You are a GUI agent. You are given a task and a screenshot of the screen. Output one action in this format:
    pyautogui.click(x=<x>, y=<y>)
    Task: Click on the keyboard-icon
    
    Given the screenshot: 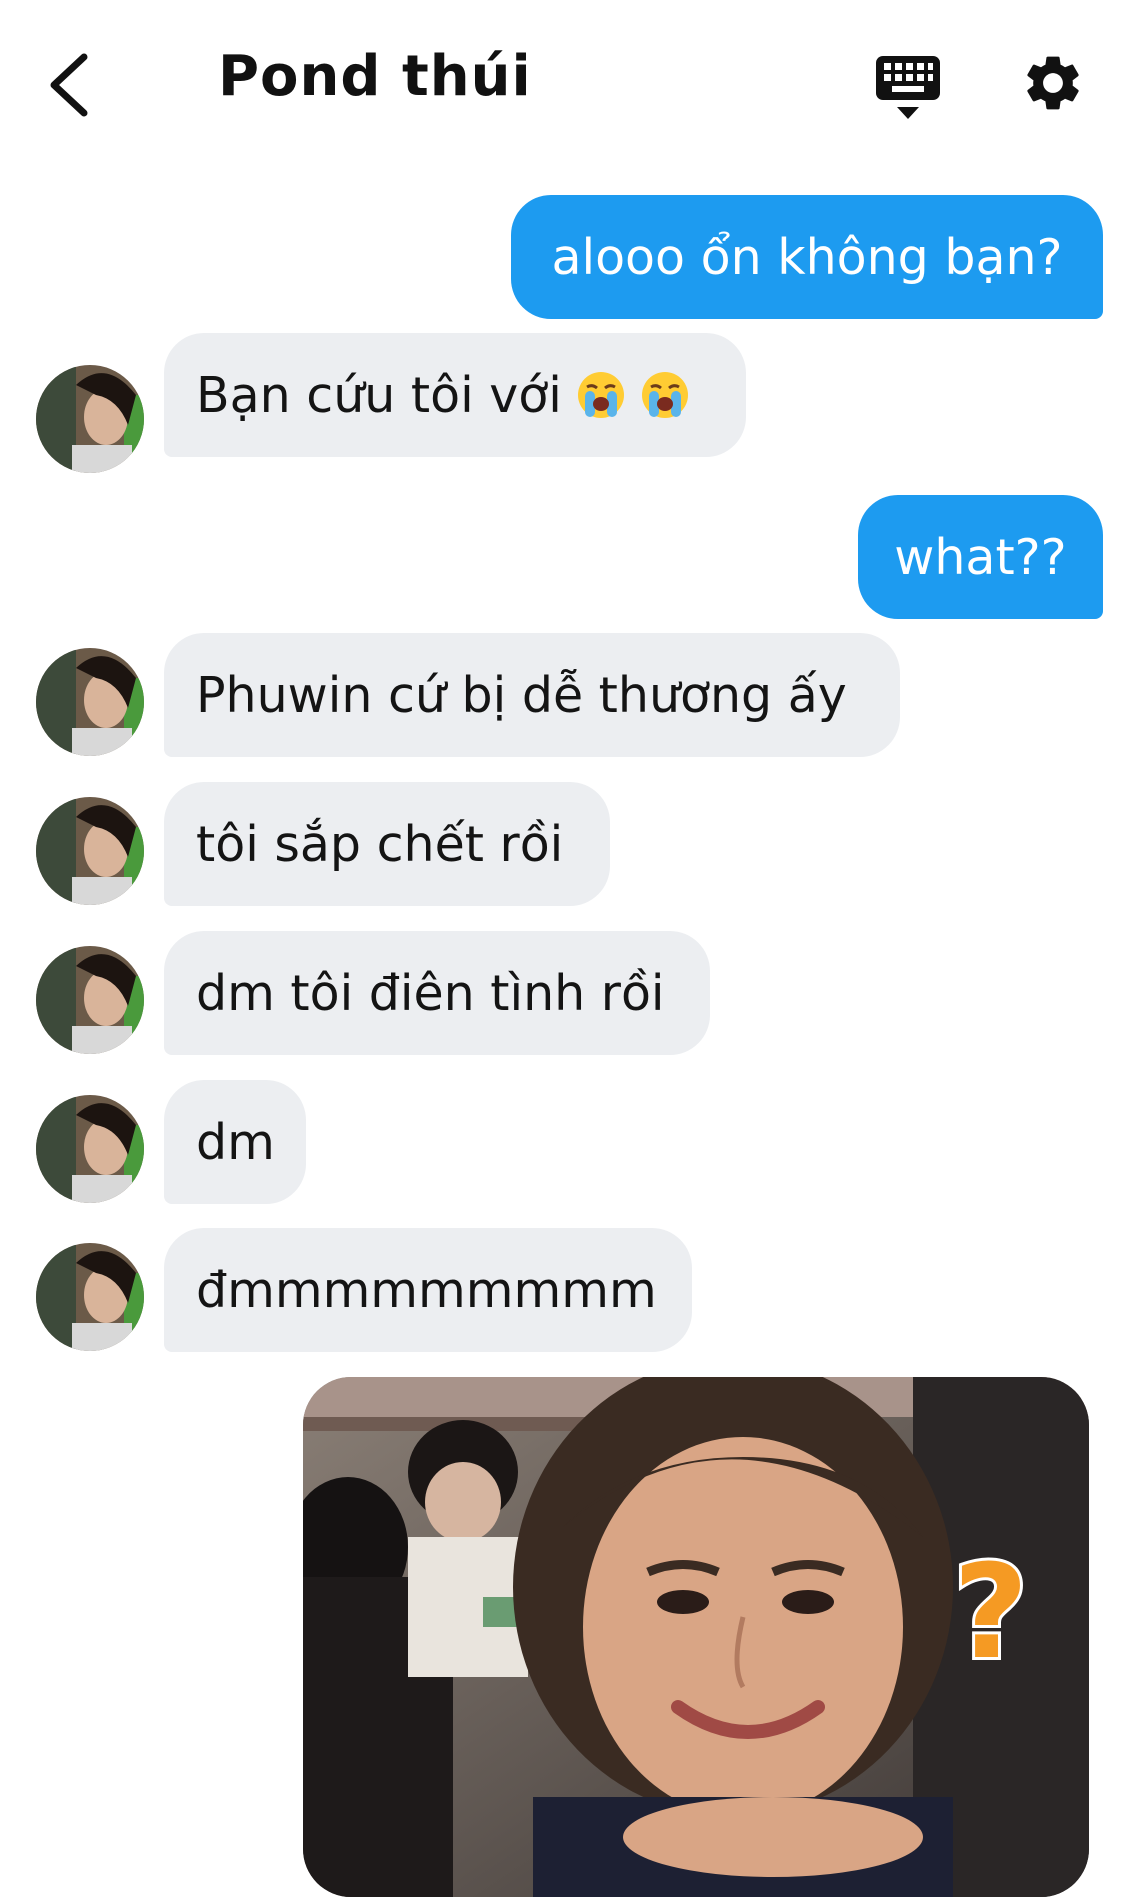 What is the action you would take?
    pyautogui.click(x=908, y=87)
    